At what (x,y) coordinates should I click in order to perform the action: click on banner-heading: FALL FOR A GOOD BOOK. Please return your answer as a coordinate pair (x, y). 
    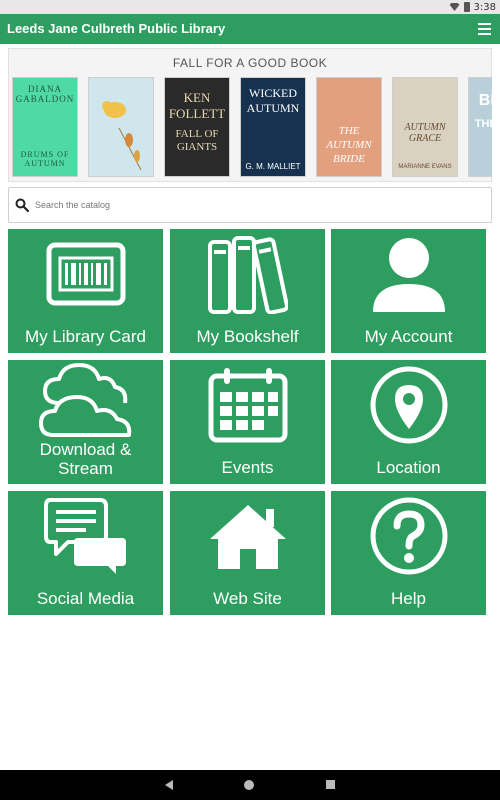
    Looking at the image, I should click on (250, 63).